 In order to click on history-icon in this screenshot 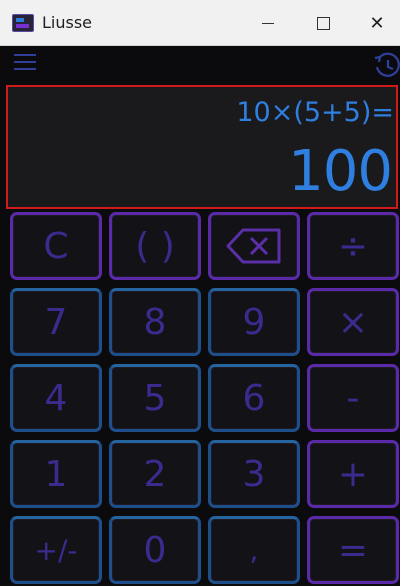, I will do `click(386, 65)`.